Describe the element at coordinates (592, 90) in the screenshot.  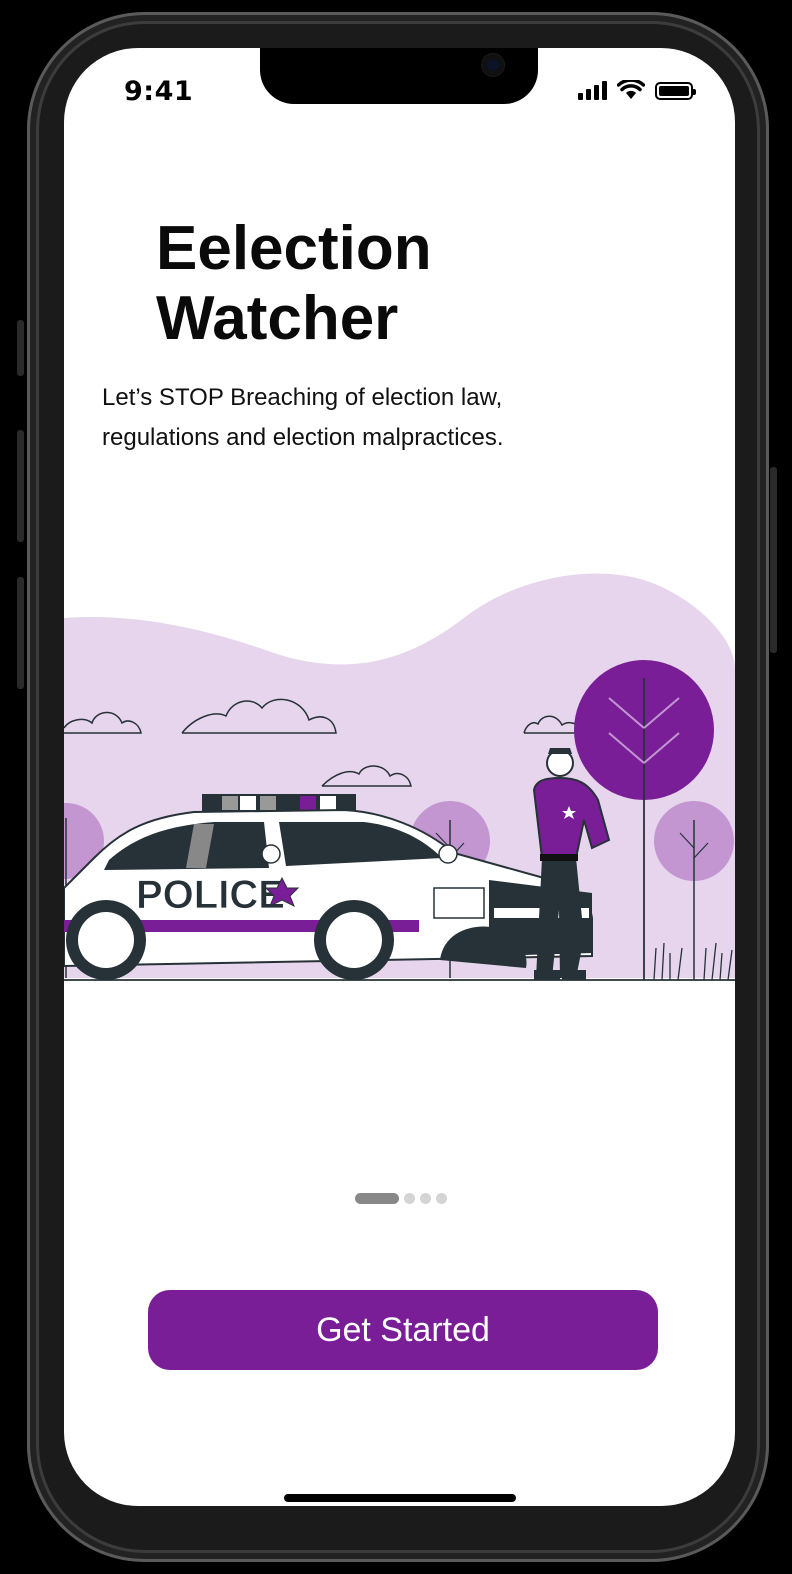
I see `cellular-signal-icon` at that location.